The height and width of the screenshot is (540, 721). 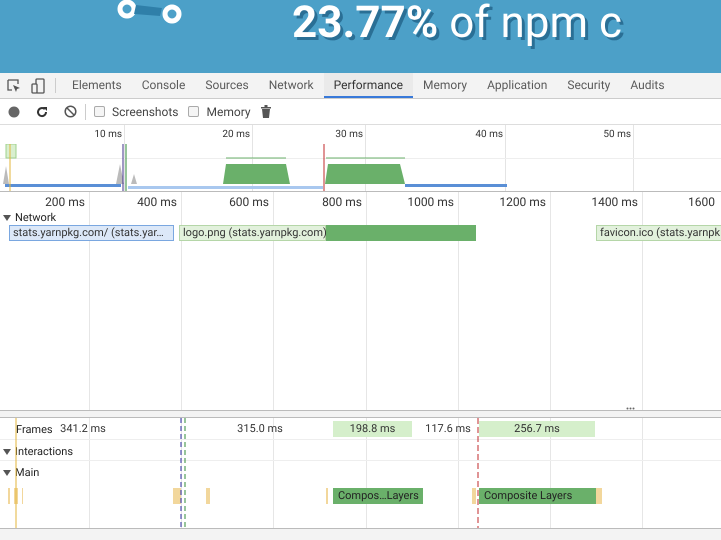 I want to click on checkbox-label: Screenshots, so click(x=145, y=112).